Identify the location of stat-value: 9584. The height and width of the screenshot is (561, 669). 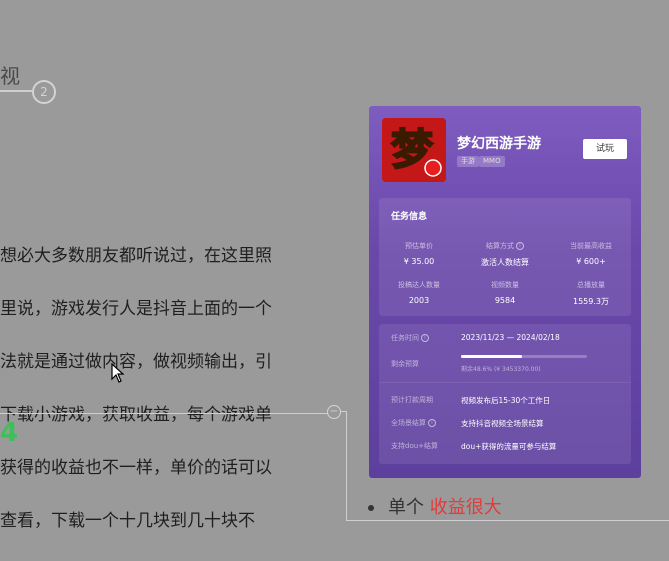
(505, 300).